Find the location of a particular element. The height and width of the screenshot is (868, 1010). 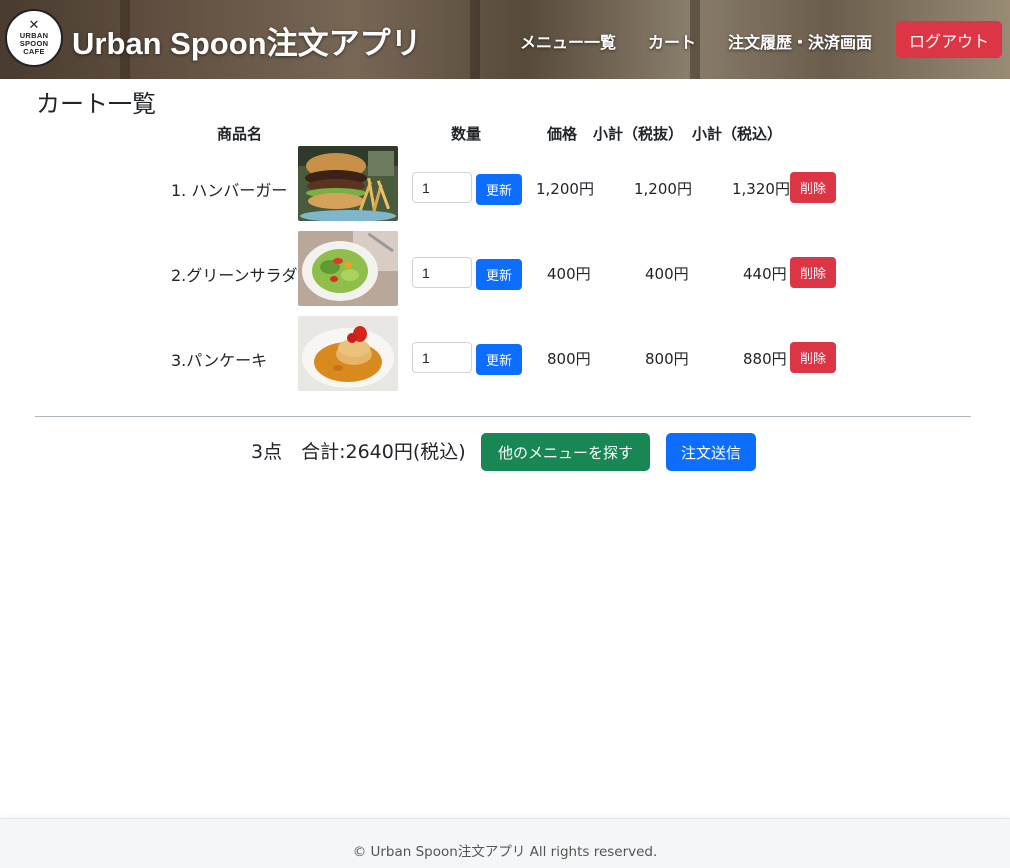

logout-button: ログアウト is located at coordinates (949, 39).